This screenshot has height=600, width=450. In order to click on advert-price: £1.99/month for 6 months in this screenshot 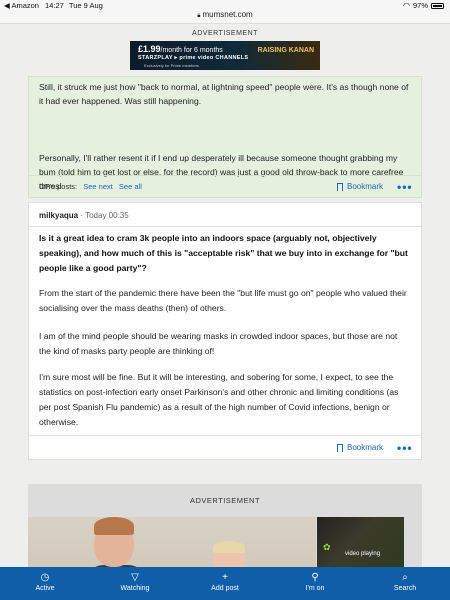, I will do `click(180, 49)`.